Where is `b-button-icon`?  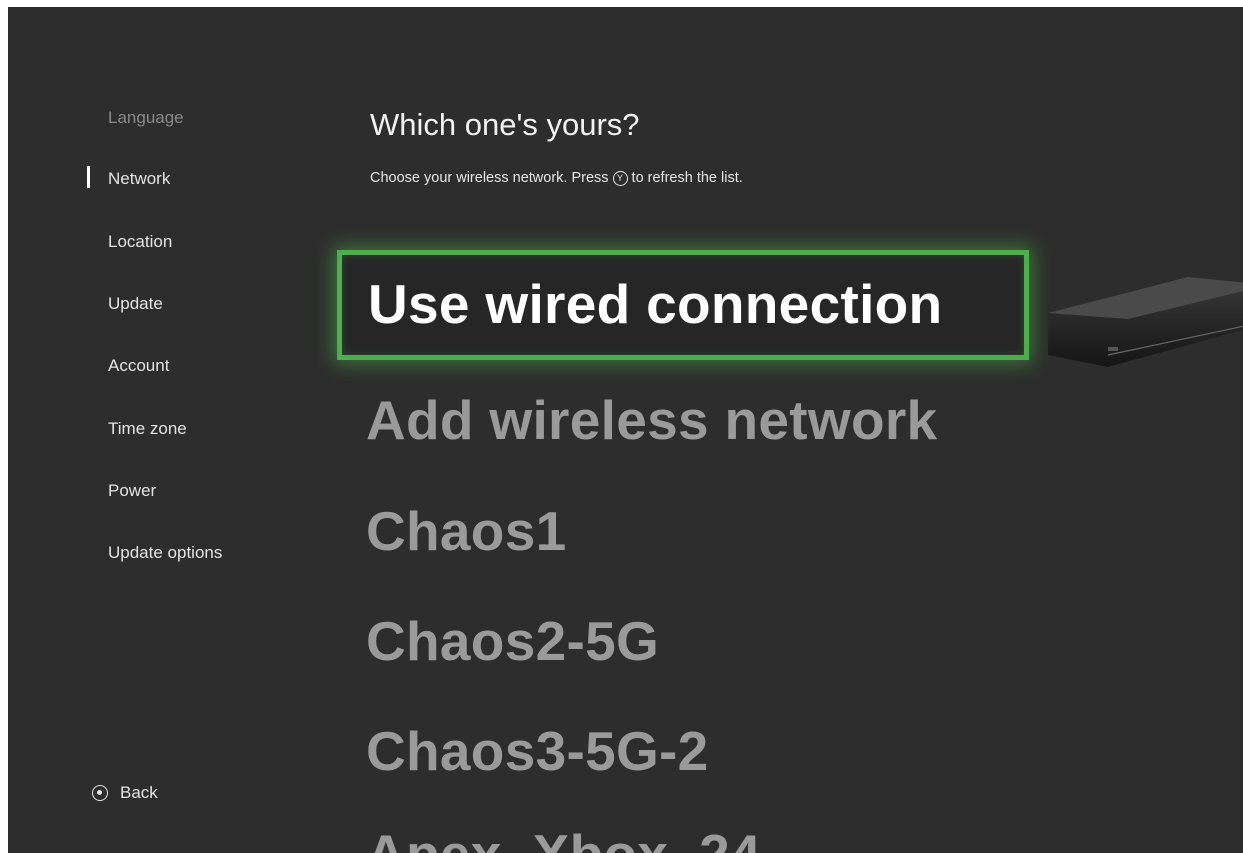
b-button-icon is located at coordinates (100, 793).